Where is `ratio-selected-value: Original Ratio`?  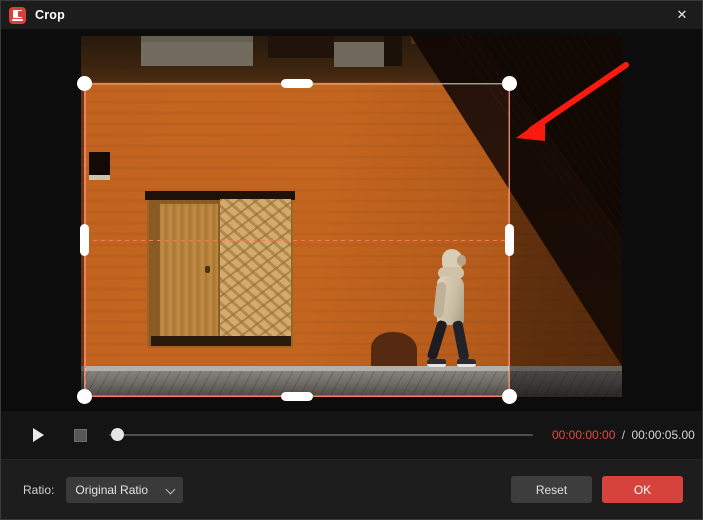
ratio-selected-value: Original Ratio is located at coordinates (112, 489).